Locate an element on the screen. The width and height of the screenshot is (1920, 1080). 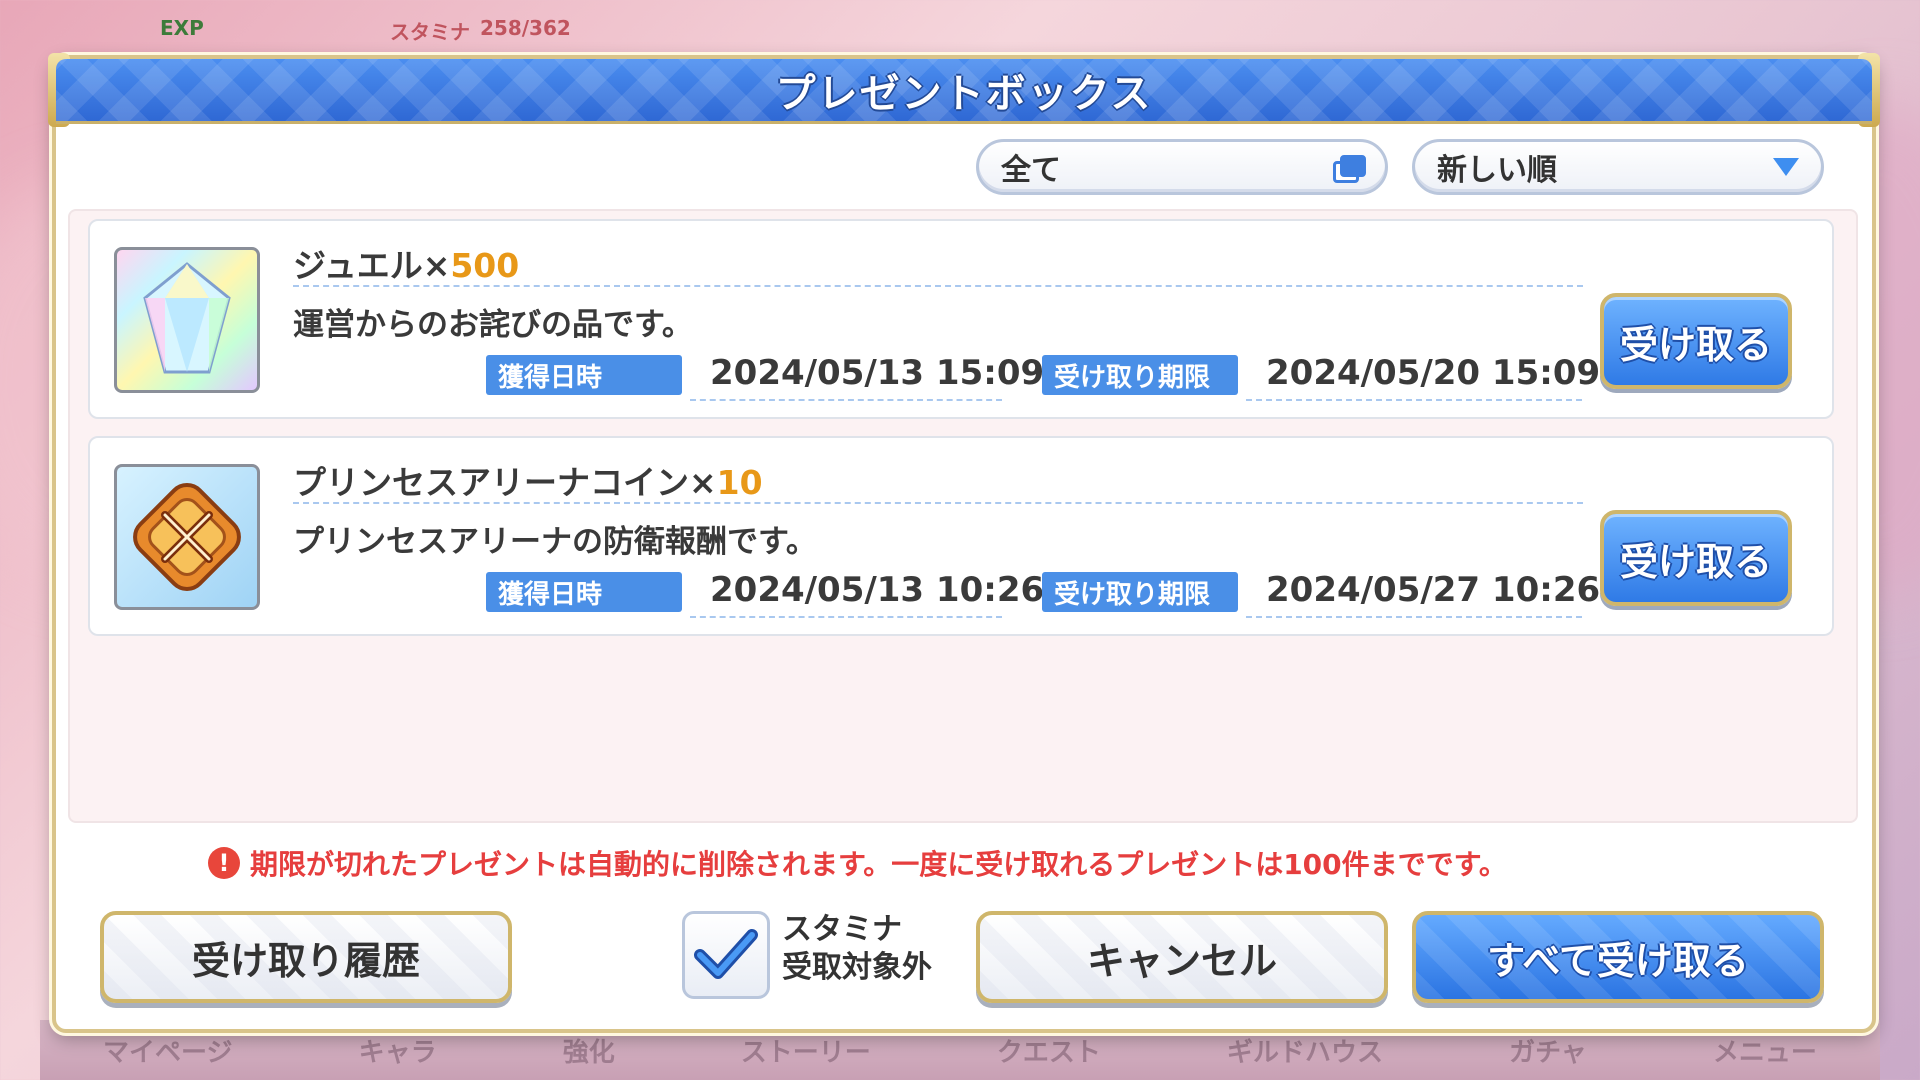
receive-all-button: すべて受け取る is located at coordinates (1618, 957).